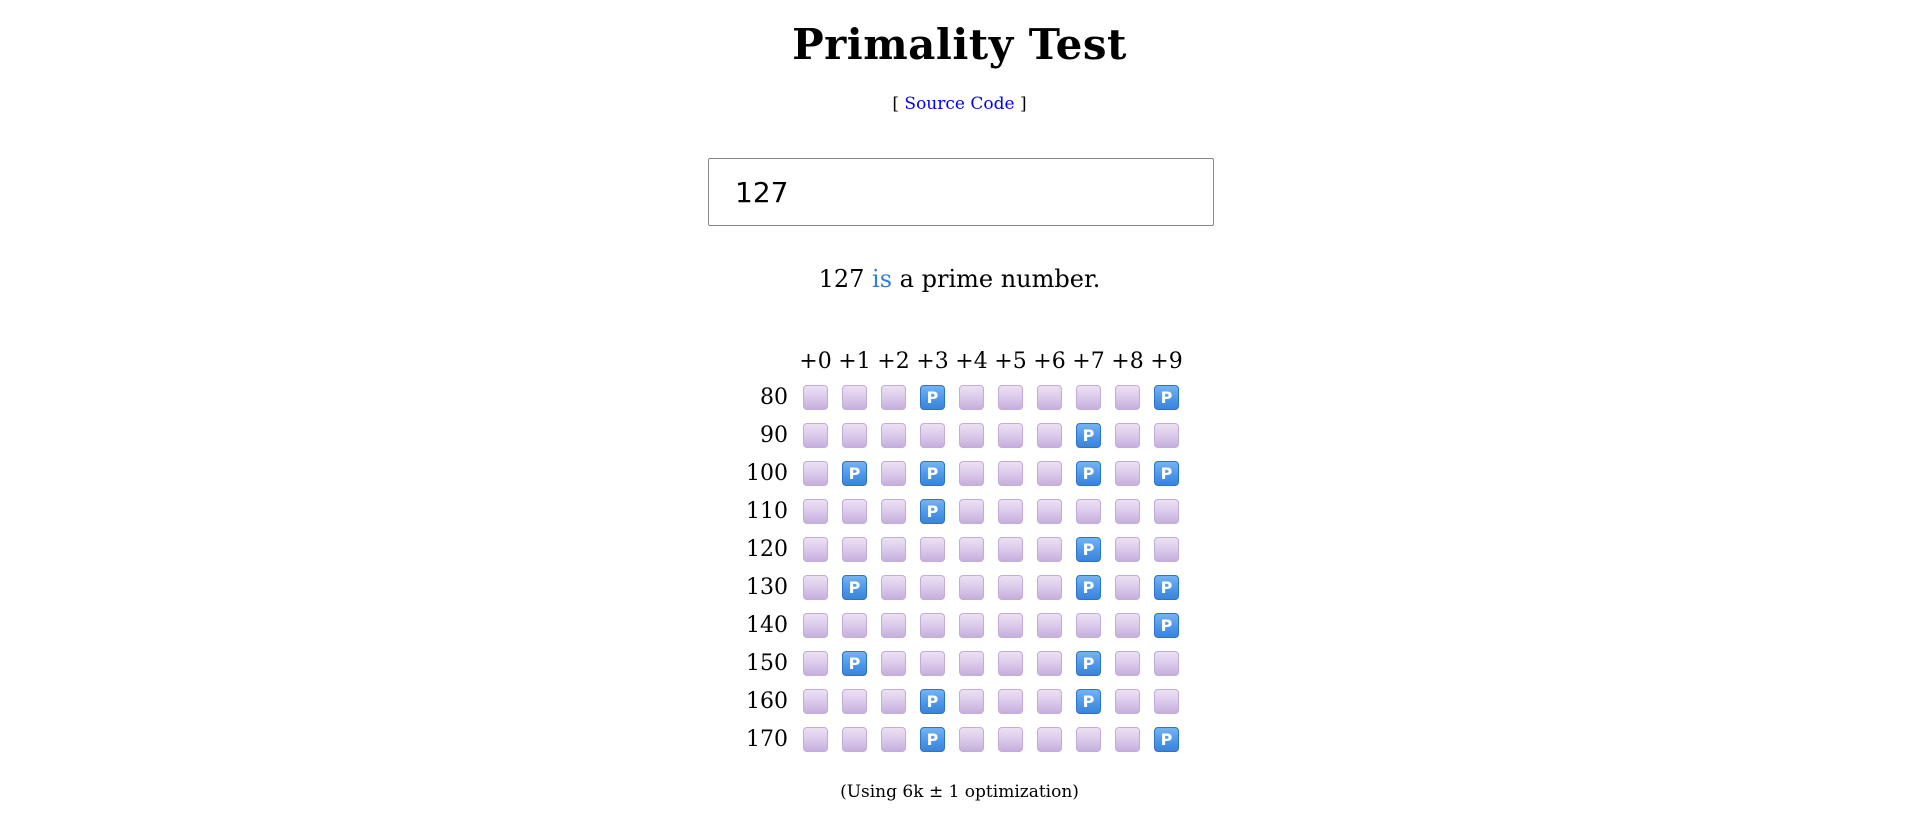 The height and width of the screenshot is (838, 1919). What do you see at coordinates (767, 663) in the screenshot?
I see `row-label: 150` at bounding box center [767, 663].